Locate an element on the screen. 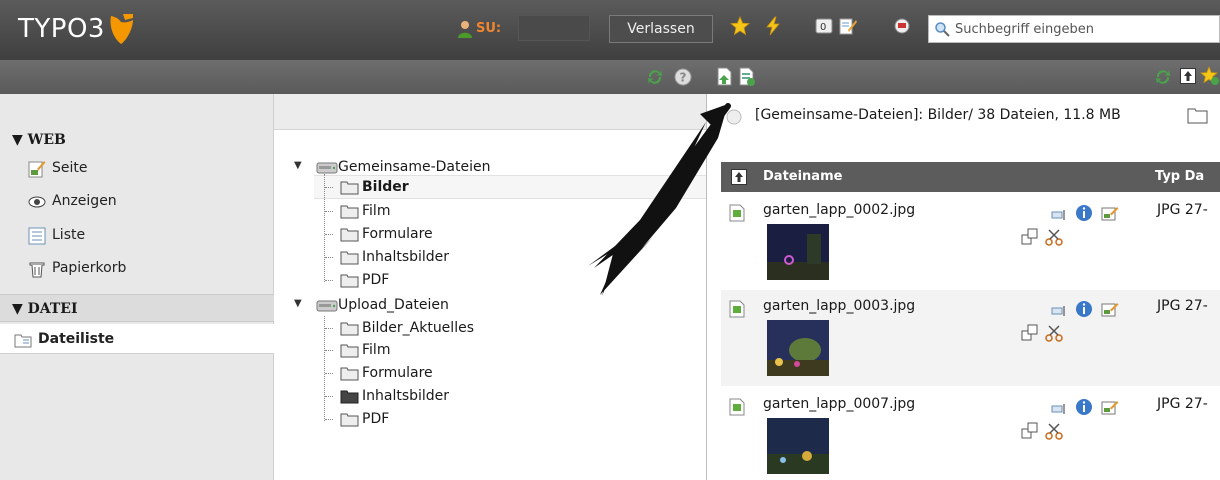 The image size is (1220, 480). column-header-type-label: Typ is located at coordinates (1168, 176).